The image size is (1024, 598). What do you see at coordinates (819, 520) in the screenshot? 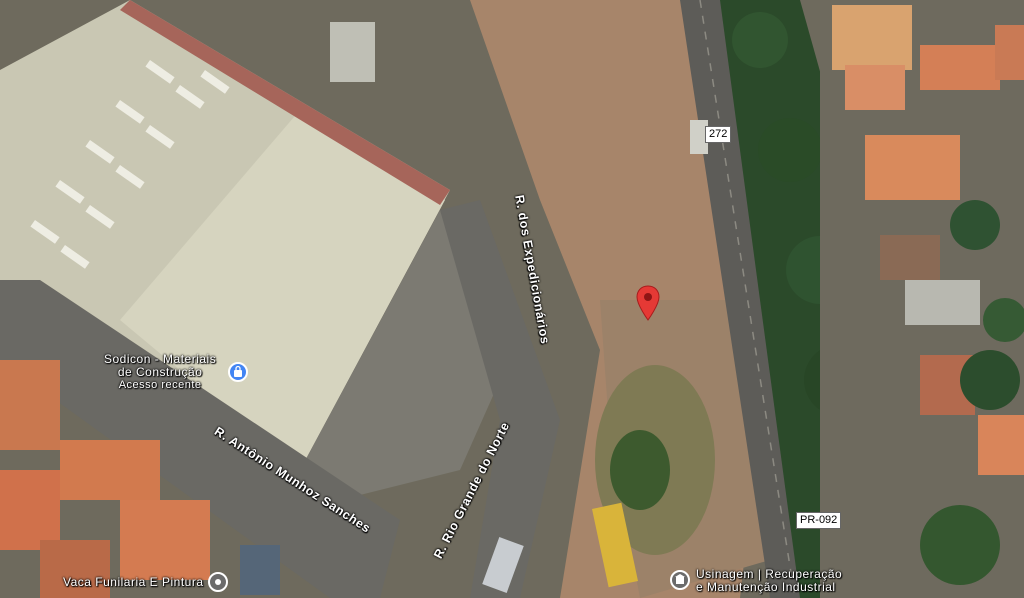
I see `road-shield-pr092: PR-092` at bounding box center [819, 520].